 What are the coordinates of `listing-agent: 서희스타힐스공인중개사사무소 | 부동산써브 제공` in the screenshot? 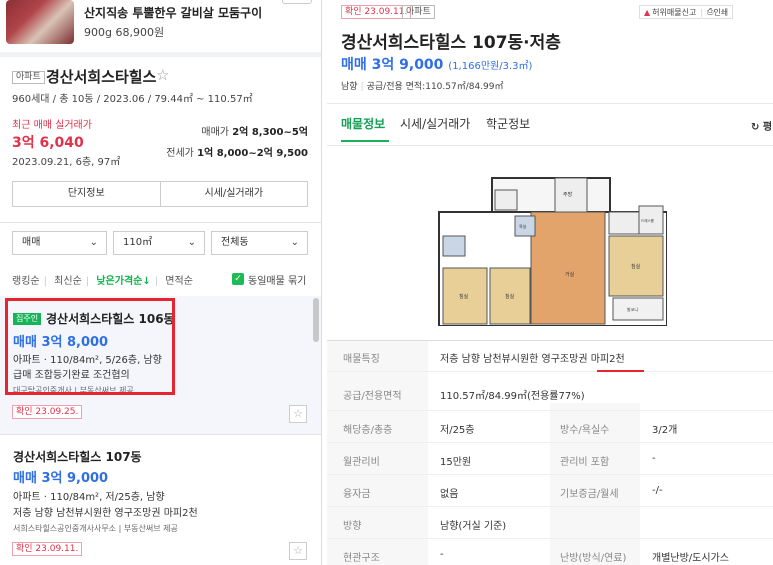 It's located at (95, 528).